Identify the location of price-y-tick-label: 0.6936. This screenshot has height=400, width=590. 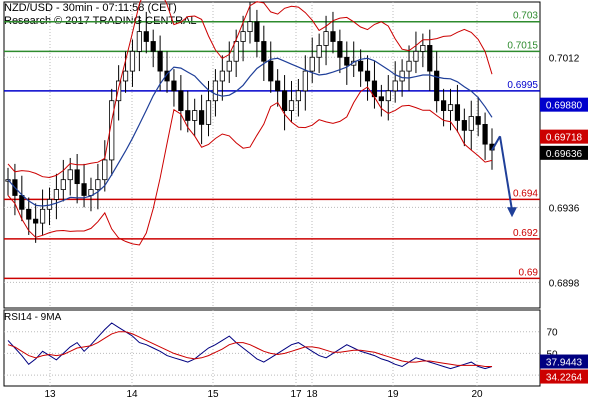
(564, 208).